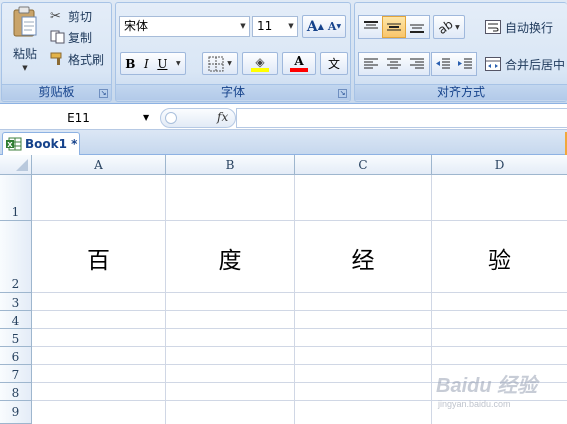 The width and height of the screenshot is (567, 424). I want to click on align-bottom-button, so click(417, 27).